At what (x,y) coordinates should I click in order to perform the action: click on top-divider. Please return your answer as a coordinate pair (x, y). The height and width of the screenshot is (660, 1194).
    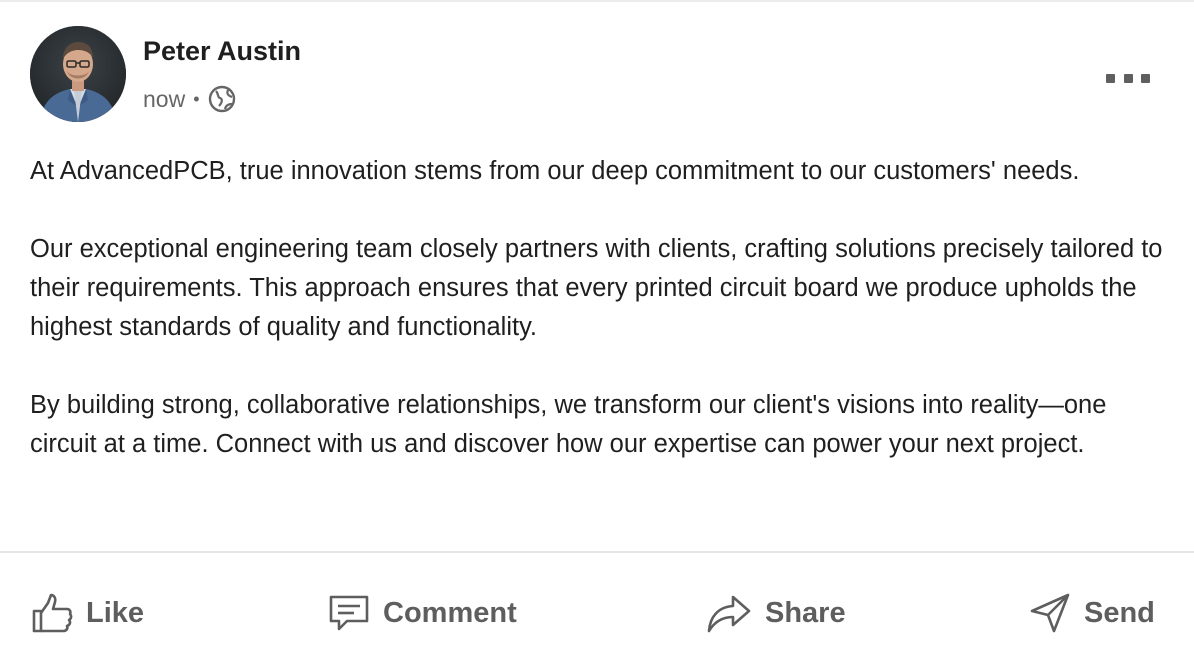
    Looking at the image, I should click on (597, 1).